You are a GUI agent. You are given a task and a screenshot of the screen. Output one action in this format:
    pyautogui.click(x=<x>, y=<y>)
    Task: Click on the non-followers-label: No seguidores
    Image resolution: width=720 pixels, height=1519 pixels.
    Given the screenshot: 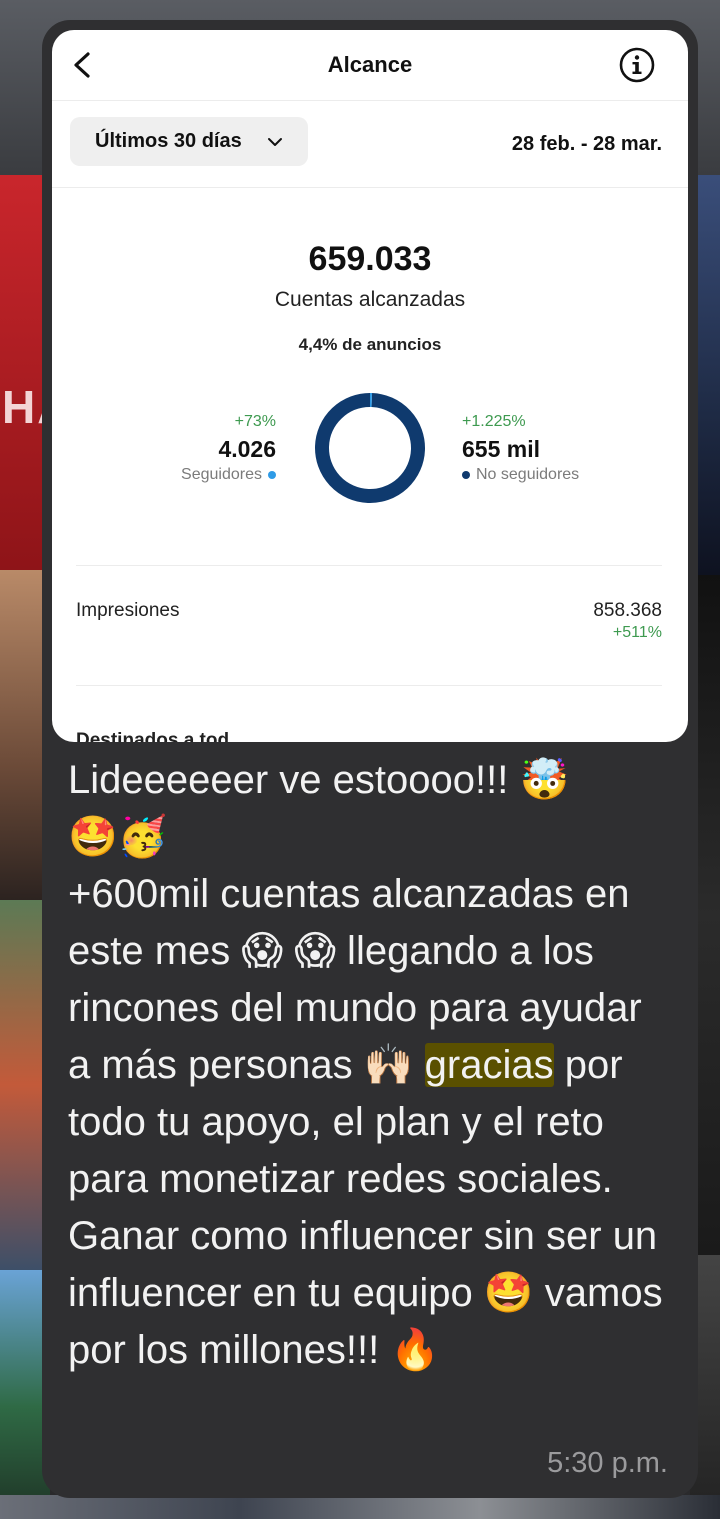 What is the action you would take?
    pyautogui.click(x=528, y=474)
    